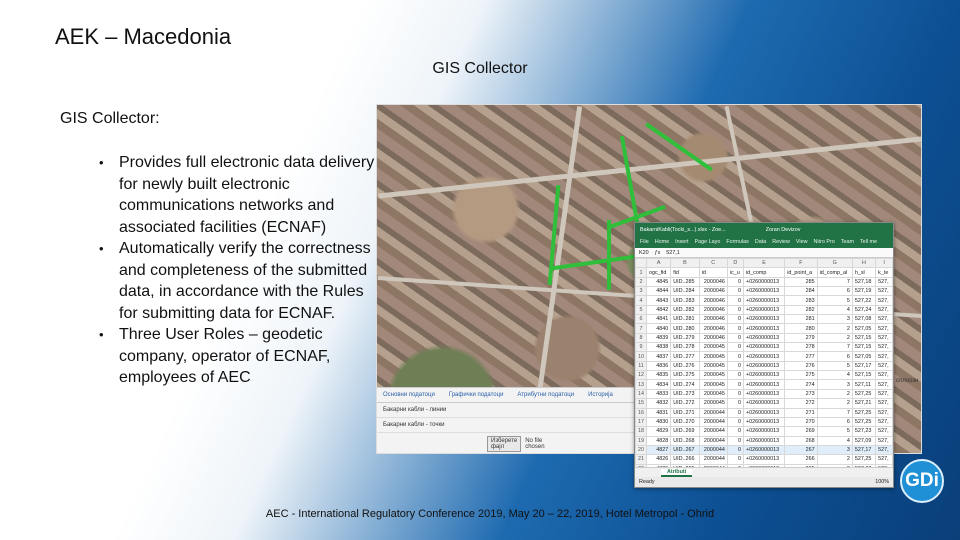 The width and height of the screenshot is (960, 540). I want to click on table-cell: UID..282, so click(685, 310).